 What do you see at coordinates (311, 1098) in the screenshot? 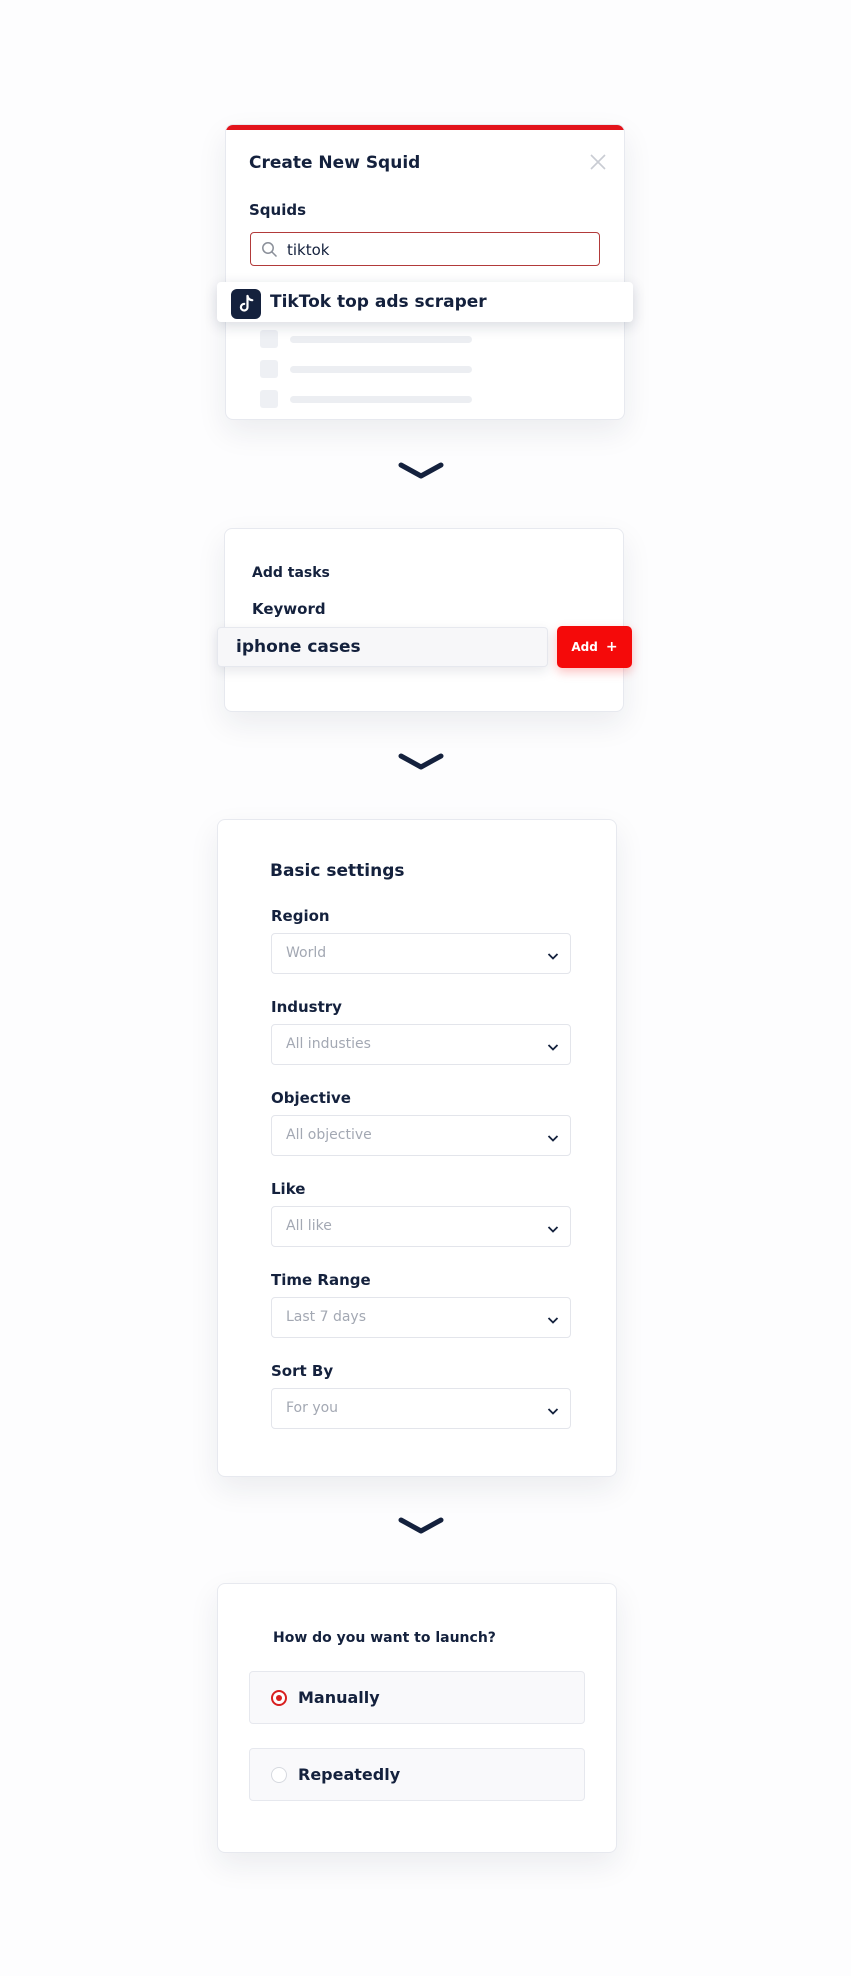
I see `objective-label: Objective` at bounding box center [311, 1098].